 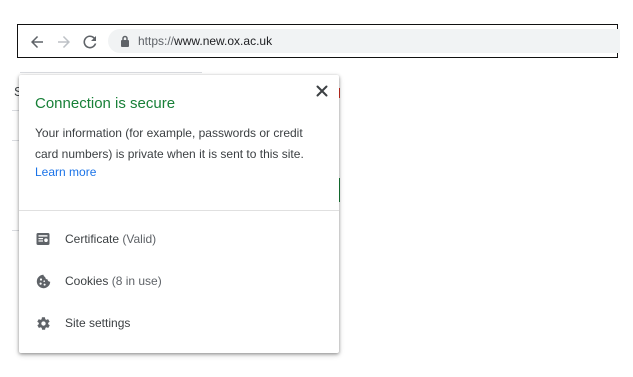 What do you see at coordinates (65, 172) in the screenshot?
I see `learn-more-link: Learn more` at bounding box center [65, 172].